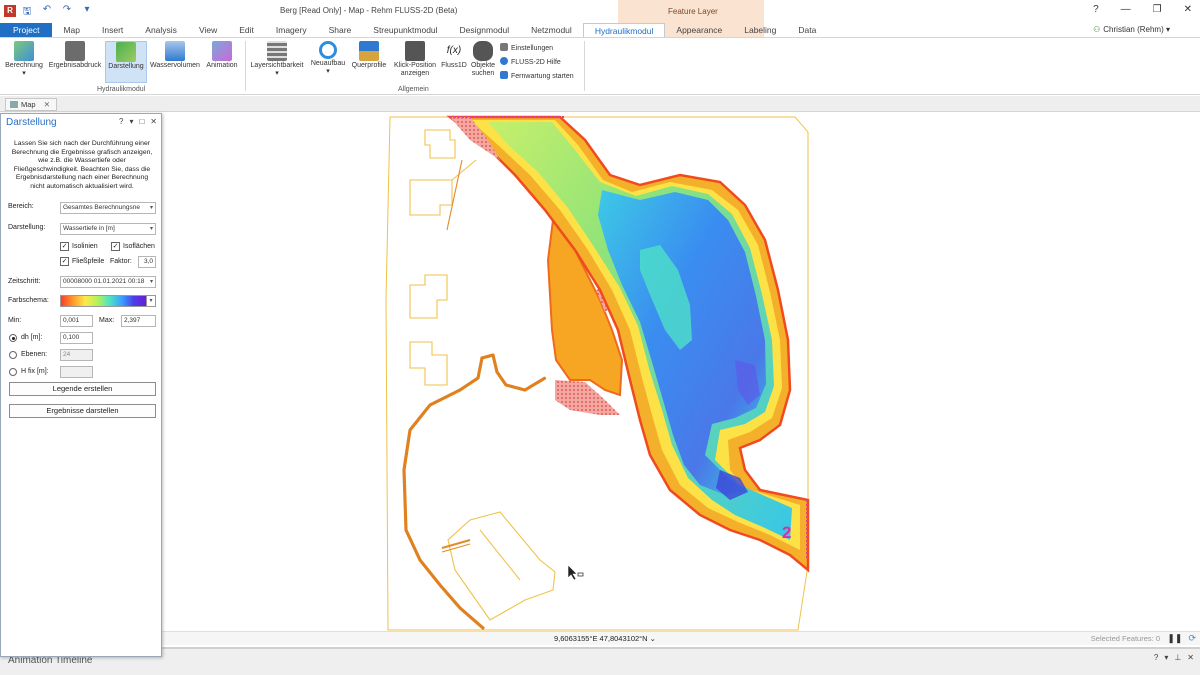  Describe the element at coordinates (35, 371) in the screenshot. I see `hfix-label: H fix [m]:` at that location.